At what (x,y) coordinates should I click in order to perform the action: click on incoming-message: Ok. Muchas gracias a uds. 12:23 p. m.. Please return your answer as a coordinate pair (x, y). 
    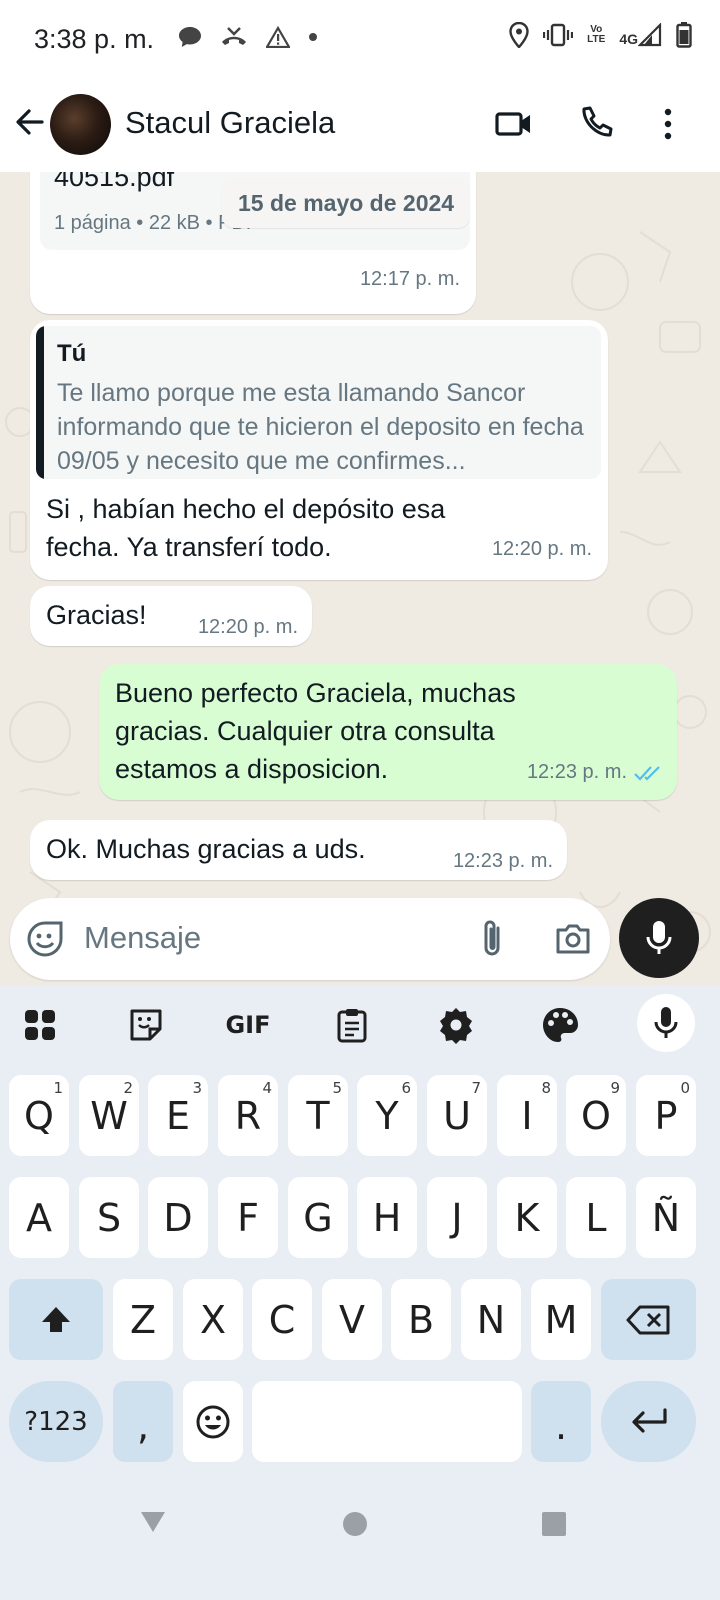
    Looking at the image, I should click on (298, 850).